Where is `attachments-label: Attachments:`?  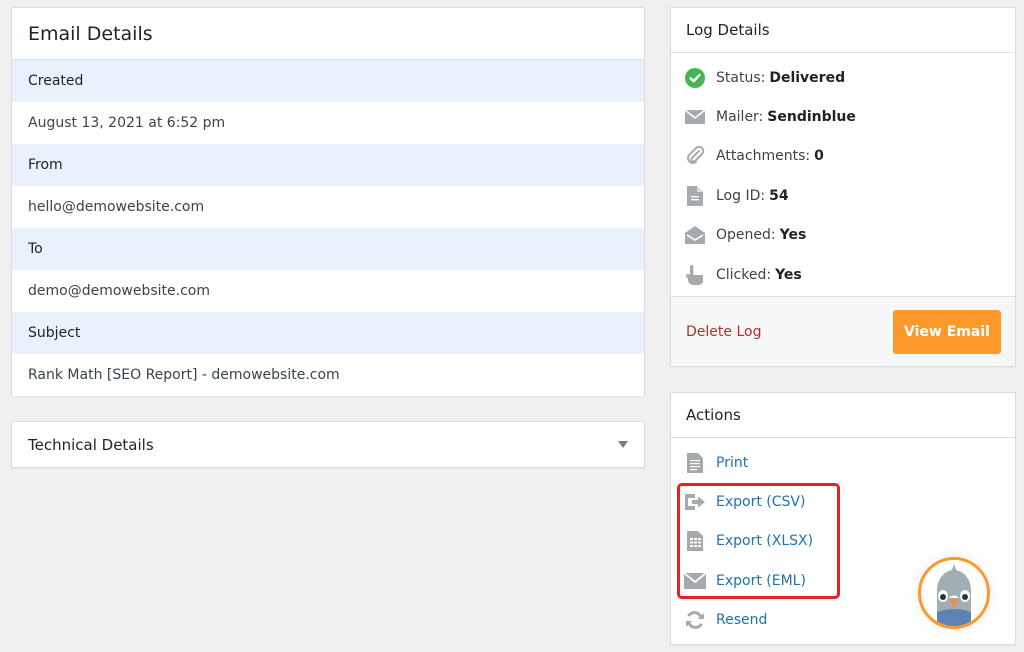 attachments-label: Attachments: is located at coordinates (763, 156).